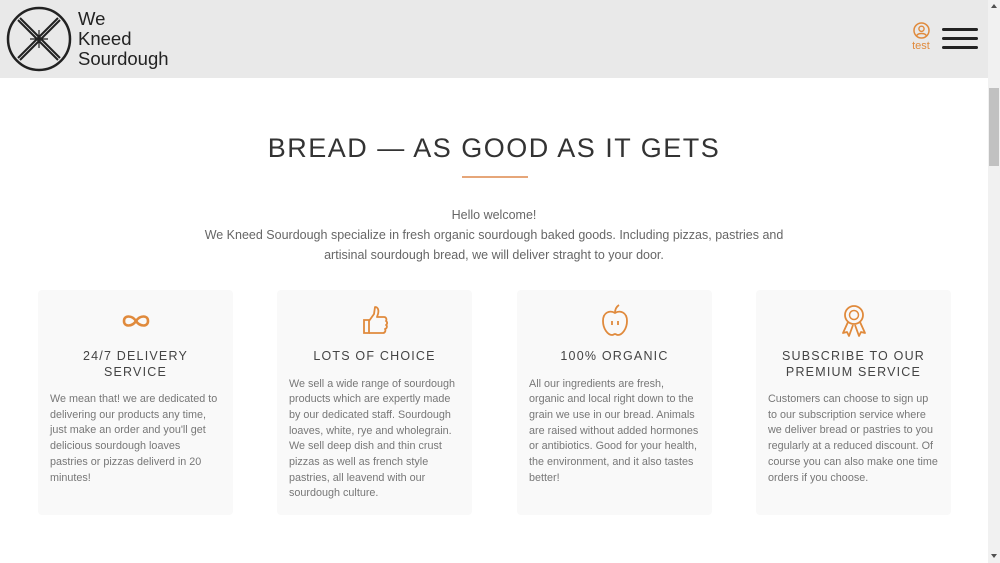 This screenshot has width=1000, height=563. Describe the element at coordinates (960, 40) in the screenshot. I see `menu-icon` at that location.